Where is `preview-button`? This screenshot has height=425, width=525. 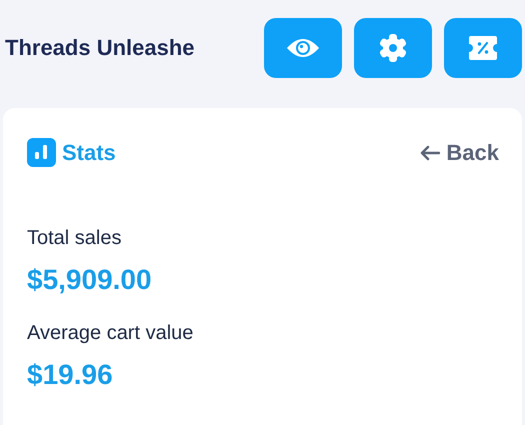 preview-button is located at coordinates (303, 48).